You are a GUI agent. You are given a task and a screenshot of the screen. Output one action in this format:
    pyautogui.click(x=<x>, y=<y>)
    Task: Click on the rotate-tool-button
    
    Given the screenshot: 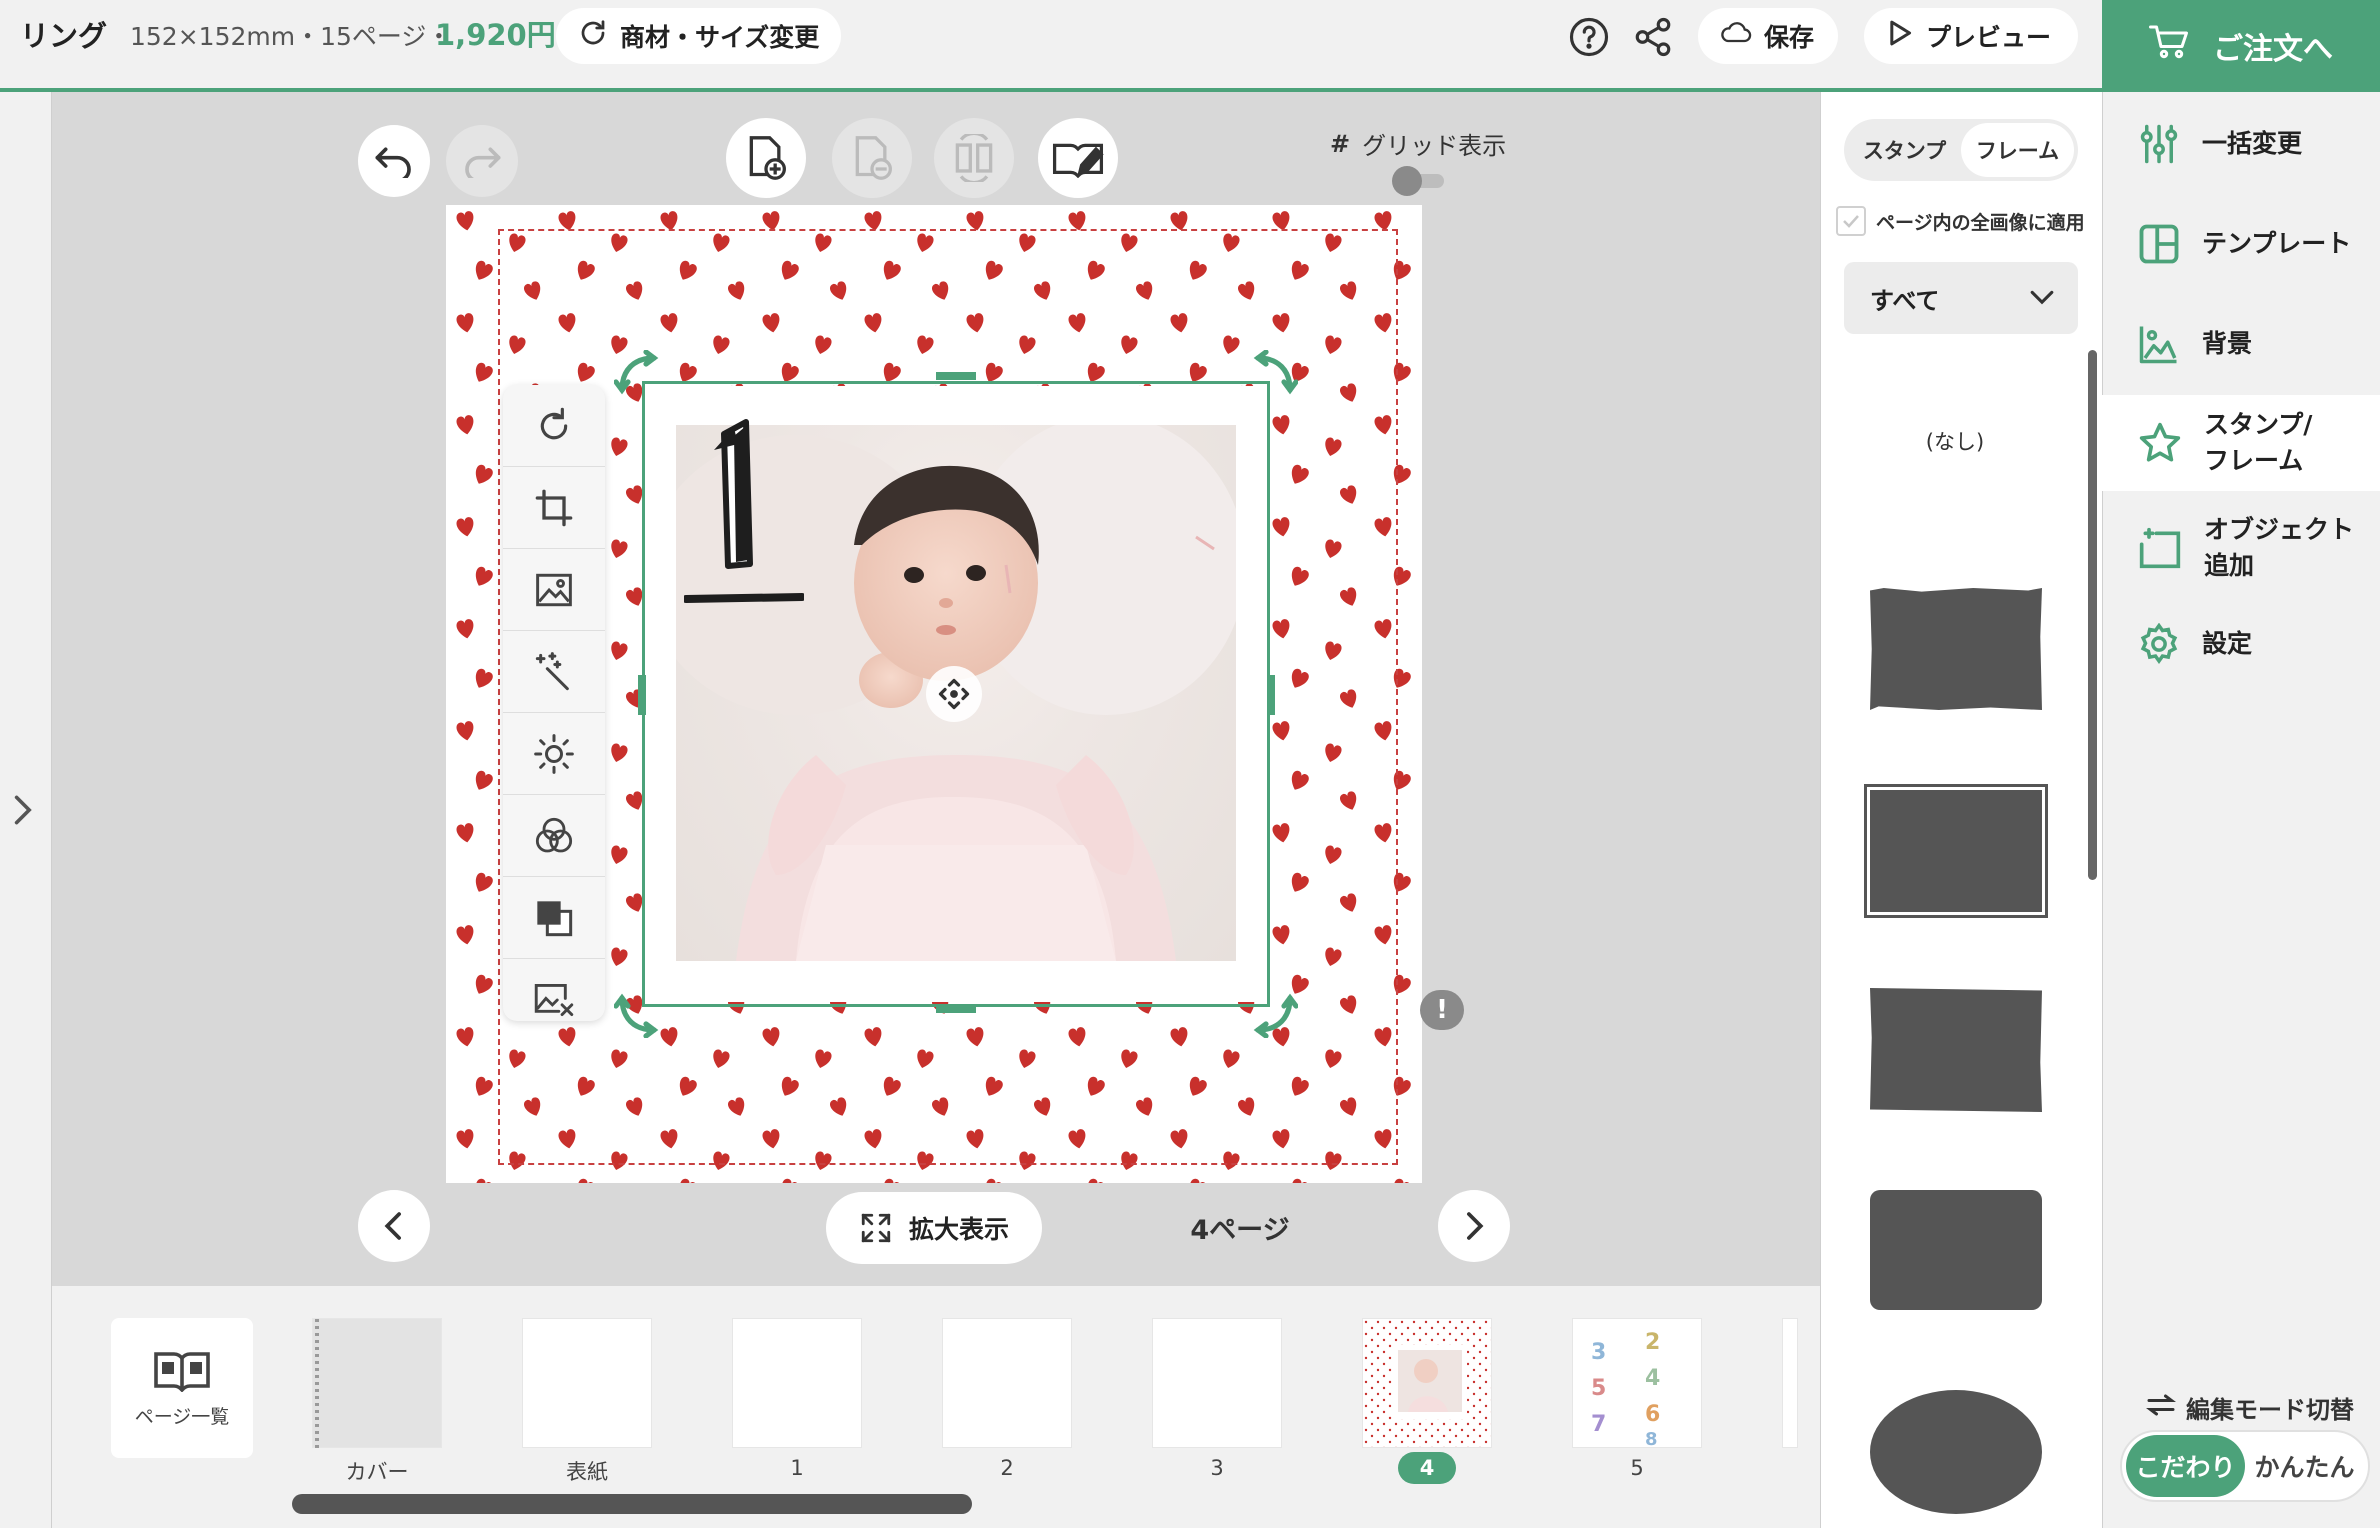 What is the action you would take?
    pyautogui.click(x=554, y=426)
    